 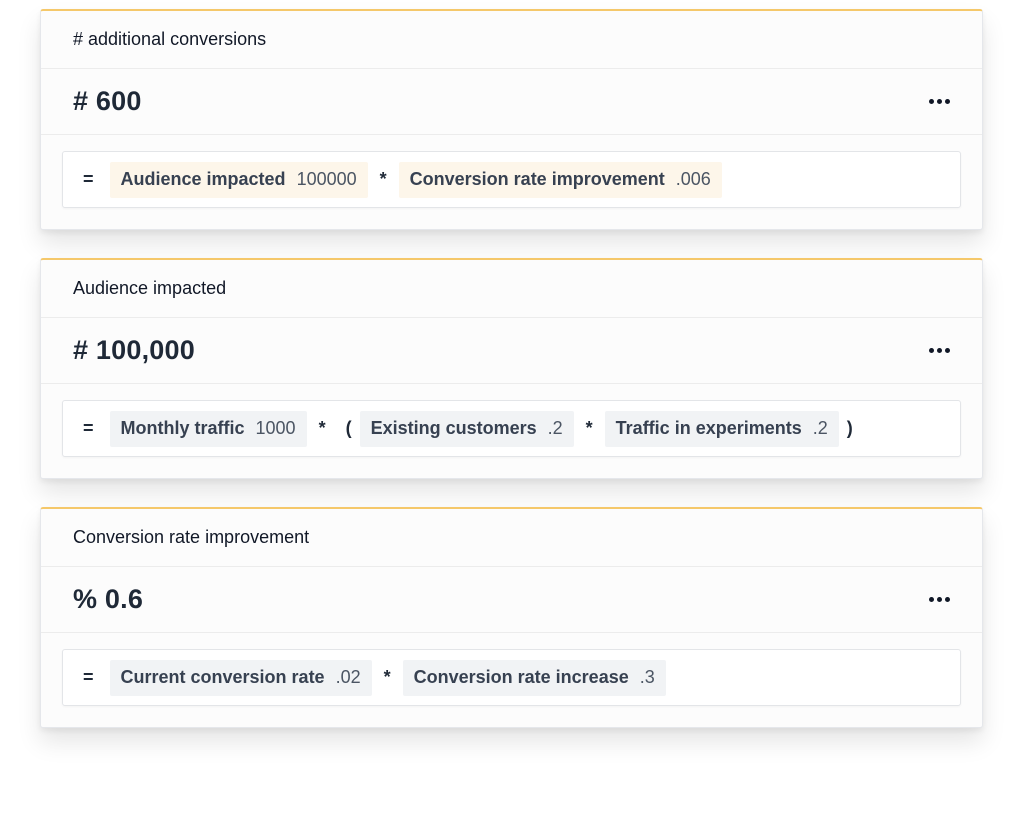 What do you see at coordinates (708, 428) in the screenshot?
I see `chip-label: Traffic in experiments` at bounding box center [708, 428].